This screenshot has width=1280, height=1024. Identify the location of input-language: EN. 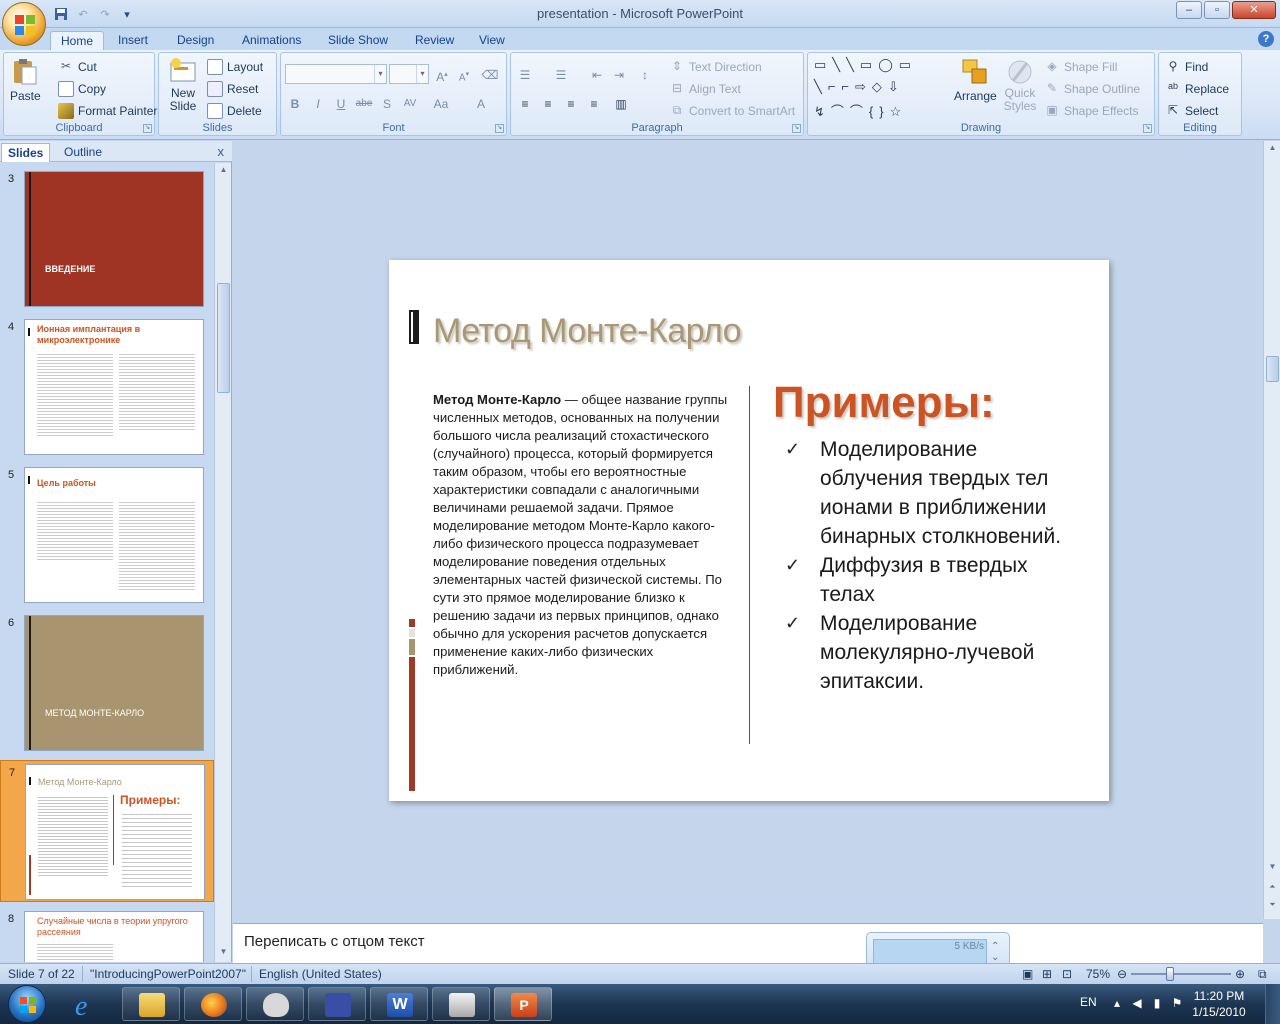
(1088, 1002).